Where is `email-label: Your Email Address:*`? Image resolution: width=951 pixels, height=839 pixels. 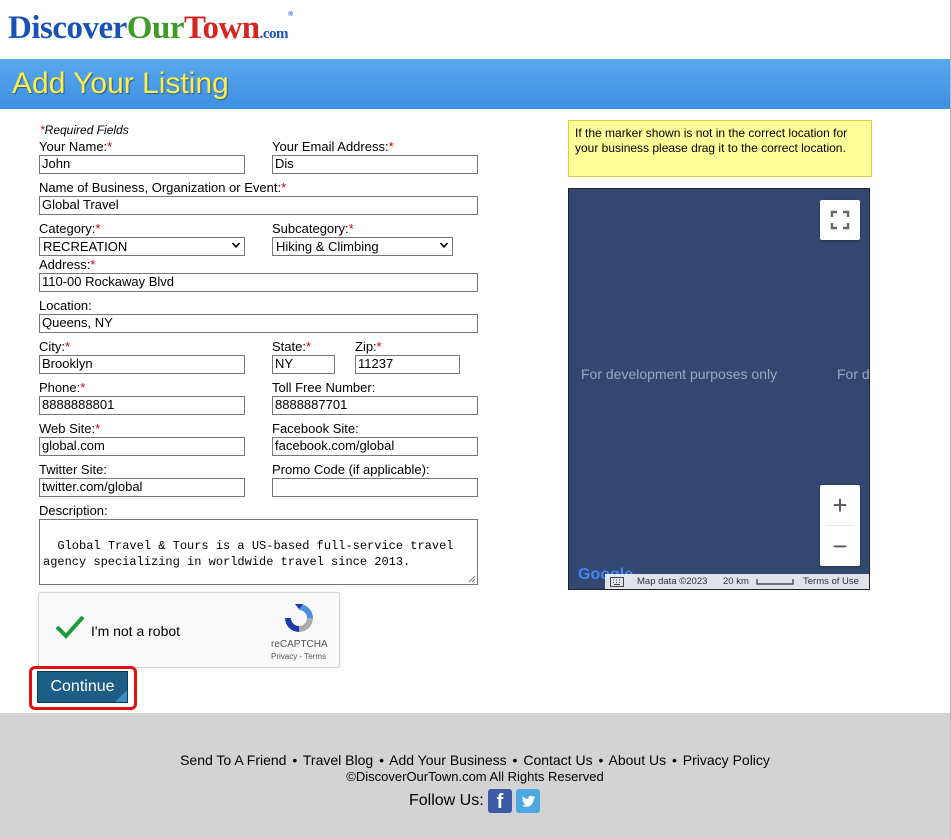
email-label: Your Email Address:* is located at coordinates (333, 146).